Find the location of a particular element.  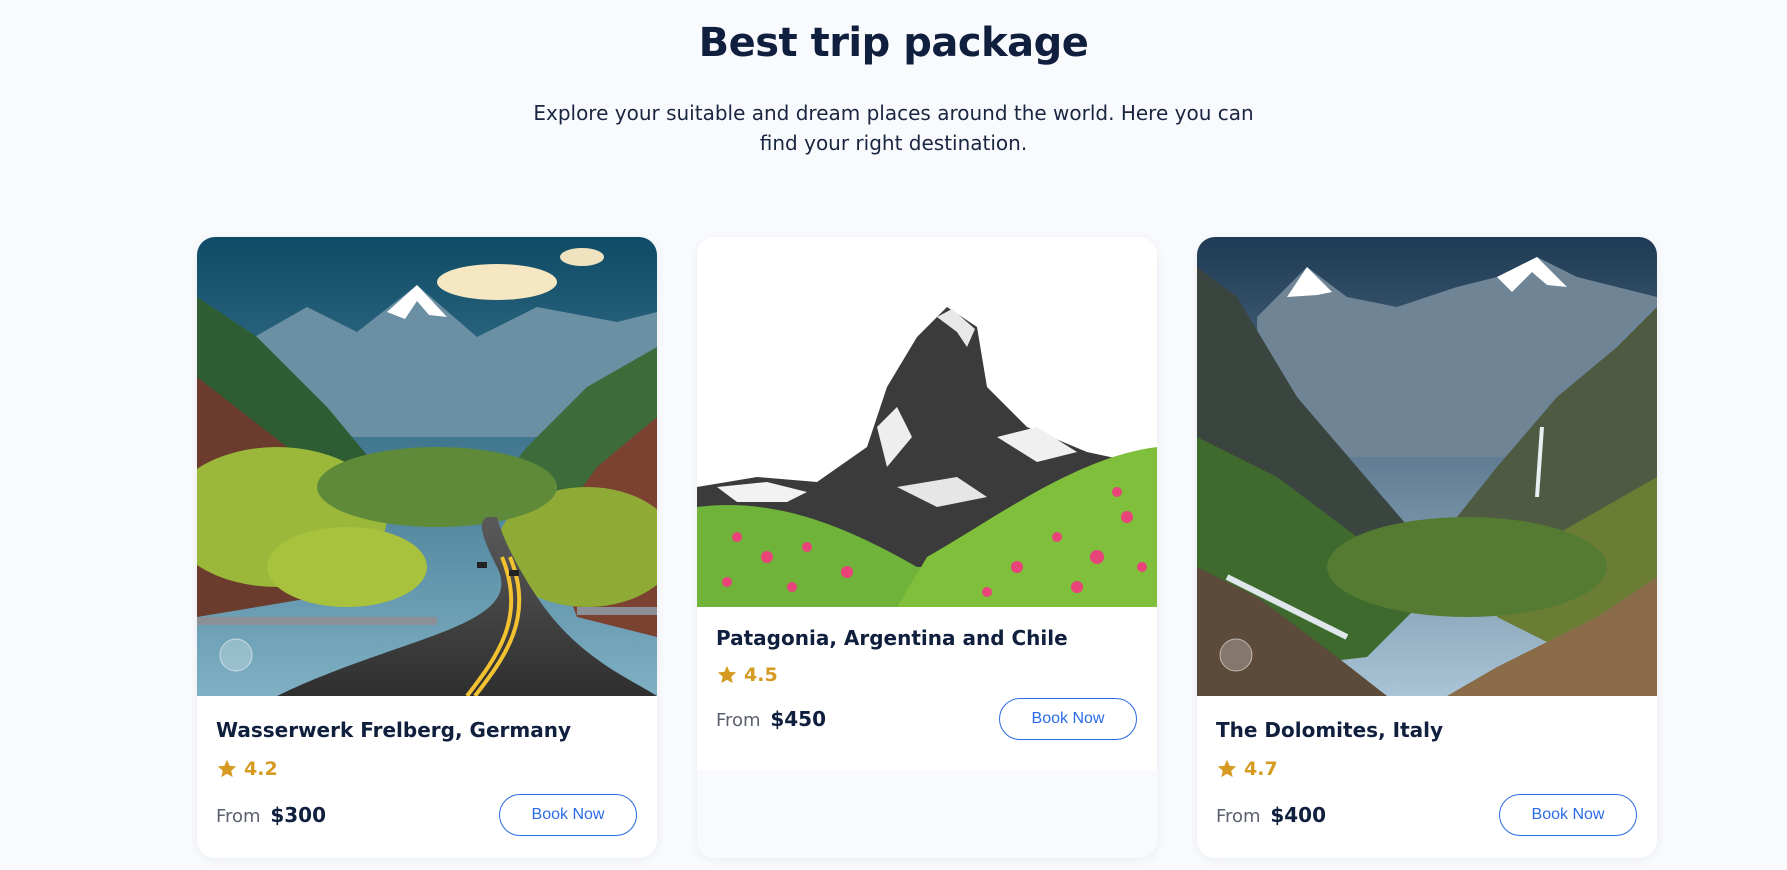

package-price: From $450 is located at coordinates (771, 719).